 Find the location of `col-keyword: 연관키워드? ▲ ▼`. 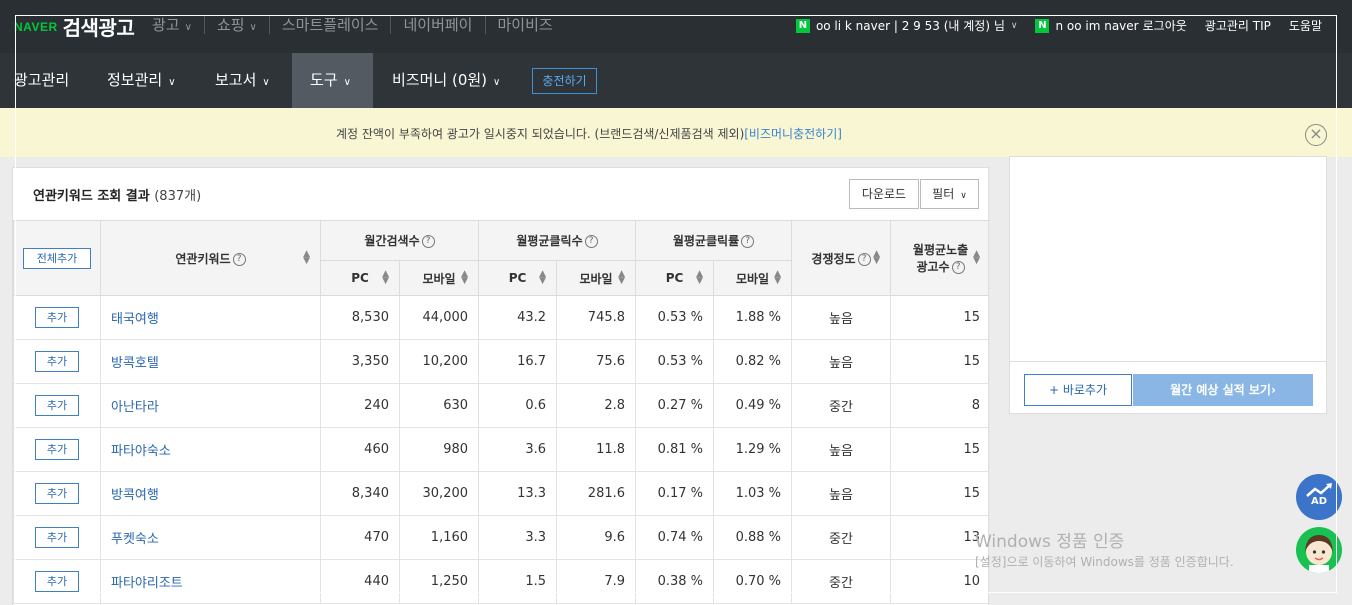

col-keyword: 연관키워드? ▲ ▼ is located at coordinates (210, 258).